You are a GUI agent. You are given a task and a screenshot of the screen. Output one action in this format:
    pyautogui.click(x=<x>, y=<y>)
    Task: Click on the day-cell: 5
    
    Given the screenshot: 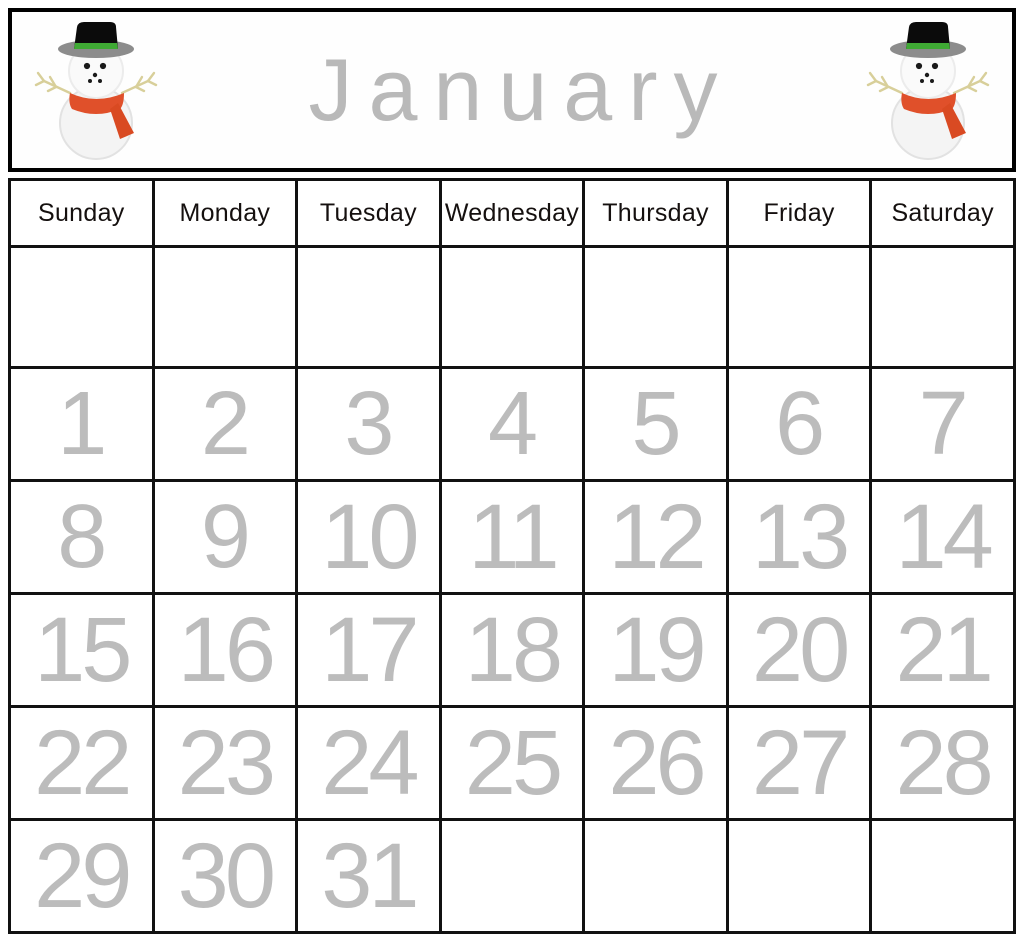 What is the action you would take?
    pyautogui.click(x=655, y=424)
    